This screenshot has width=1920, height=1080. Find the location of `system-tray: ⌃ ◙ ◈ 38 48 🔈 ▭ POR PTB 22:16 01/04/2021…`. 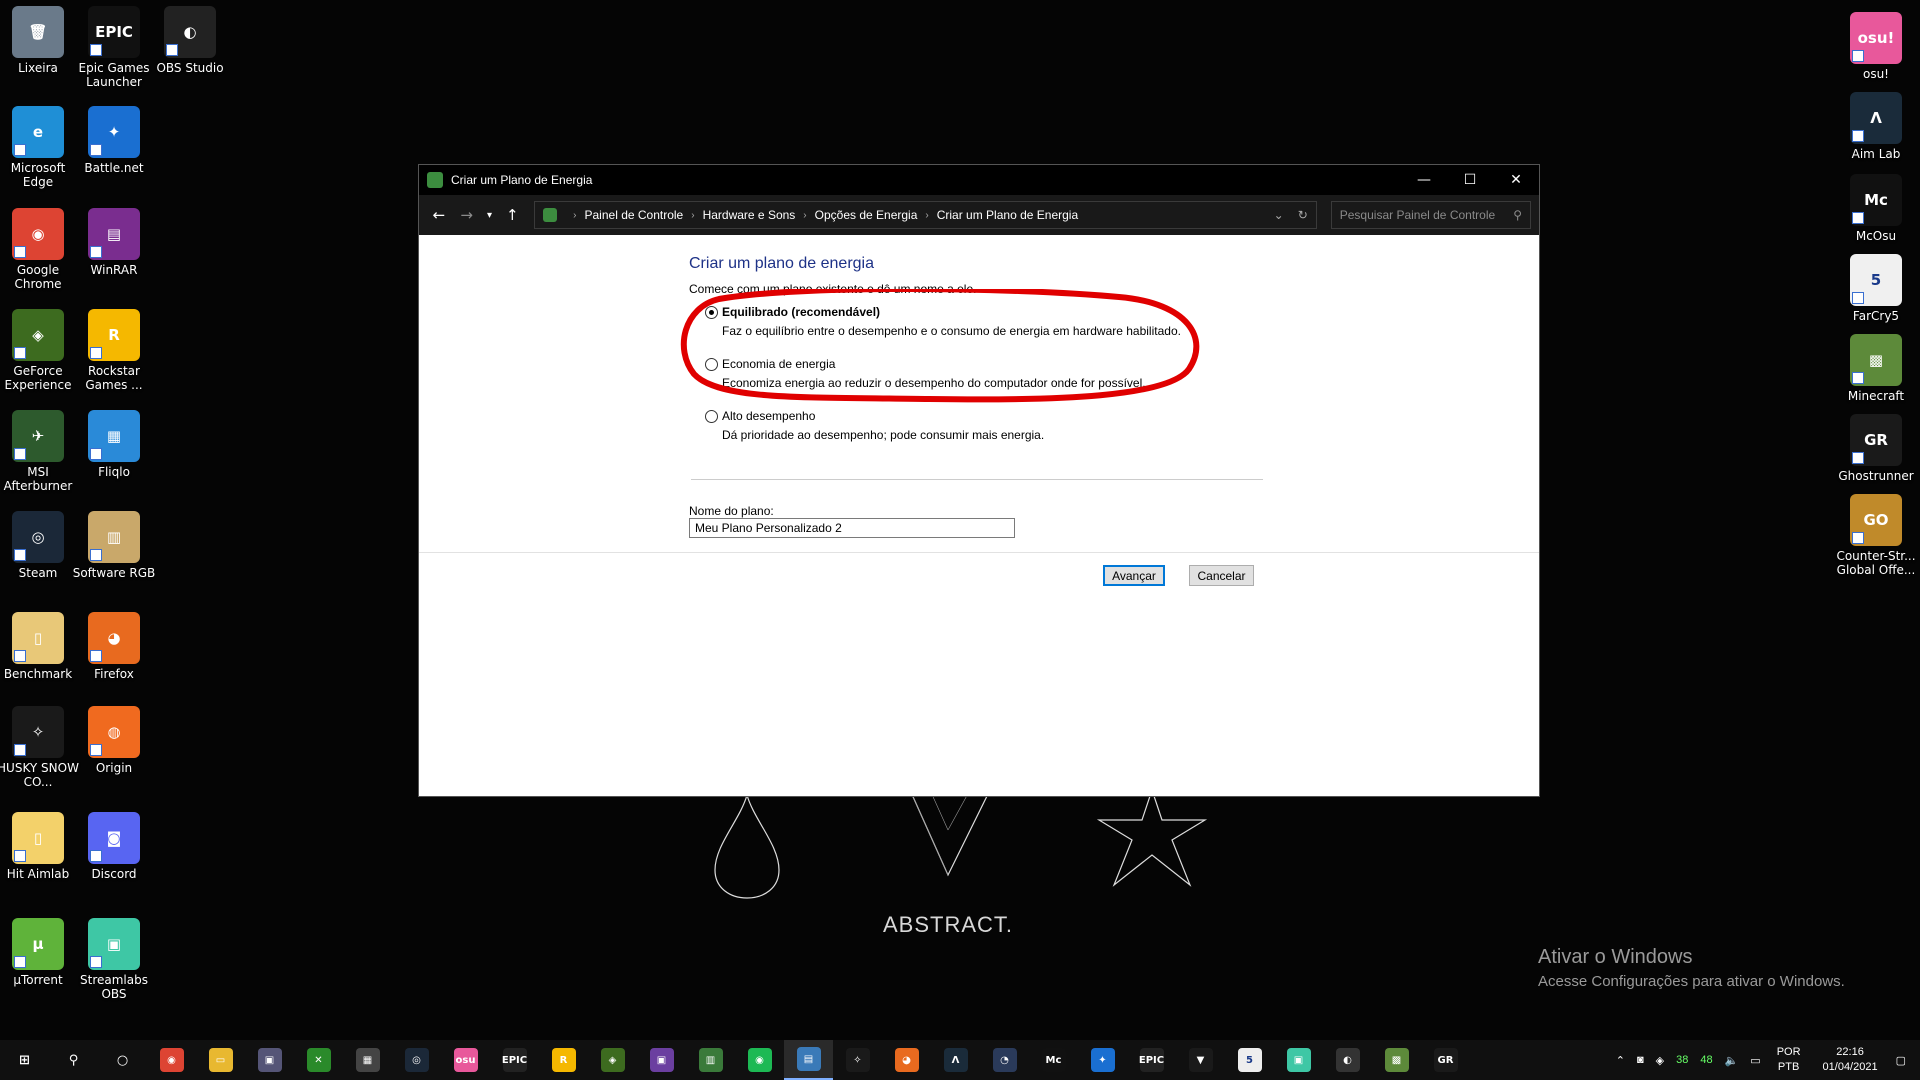

system-tray: ⌃ ◙ ◈ 38 48 🔈 ▭ POR PTB 22:16 01/04/2021… is located at coordinates (1765, 1060).